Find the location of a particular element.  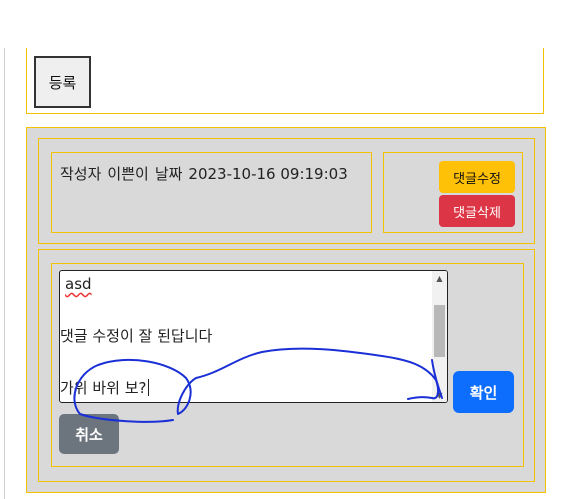

register-button: 등록 is located at coordinates (62, 82).